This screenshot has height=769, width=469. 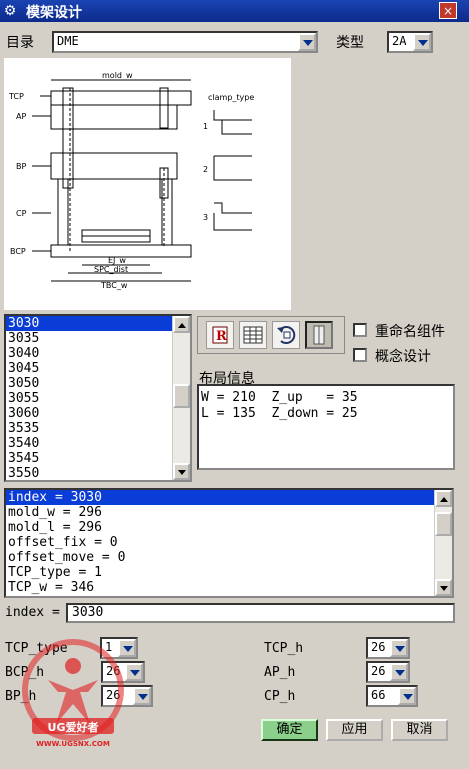 What do you see at coordinates (21, 213) in the screenshot?
I see `plate-label-cp: CP` at bounding box center [21, 213].